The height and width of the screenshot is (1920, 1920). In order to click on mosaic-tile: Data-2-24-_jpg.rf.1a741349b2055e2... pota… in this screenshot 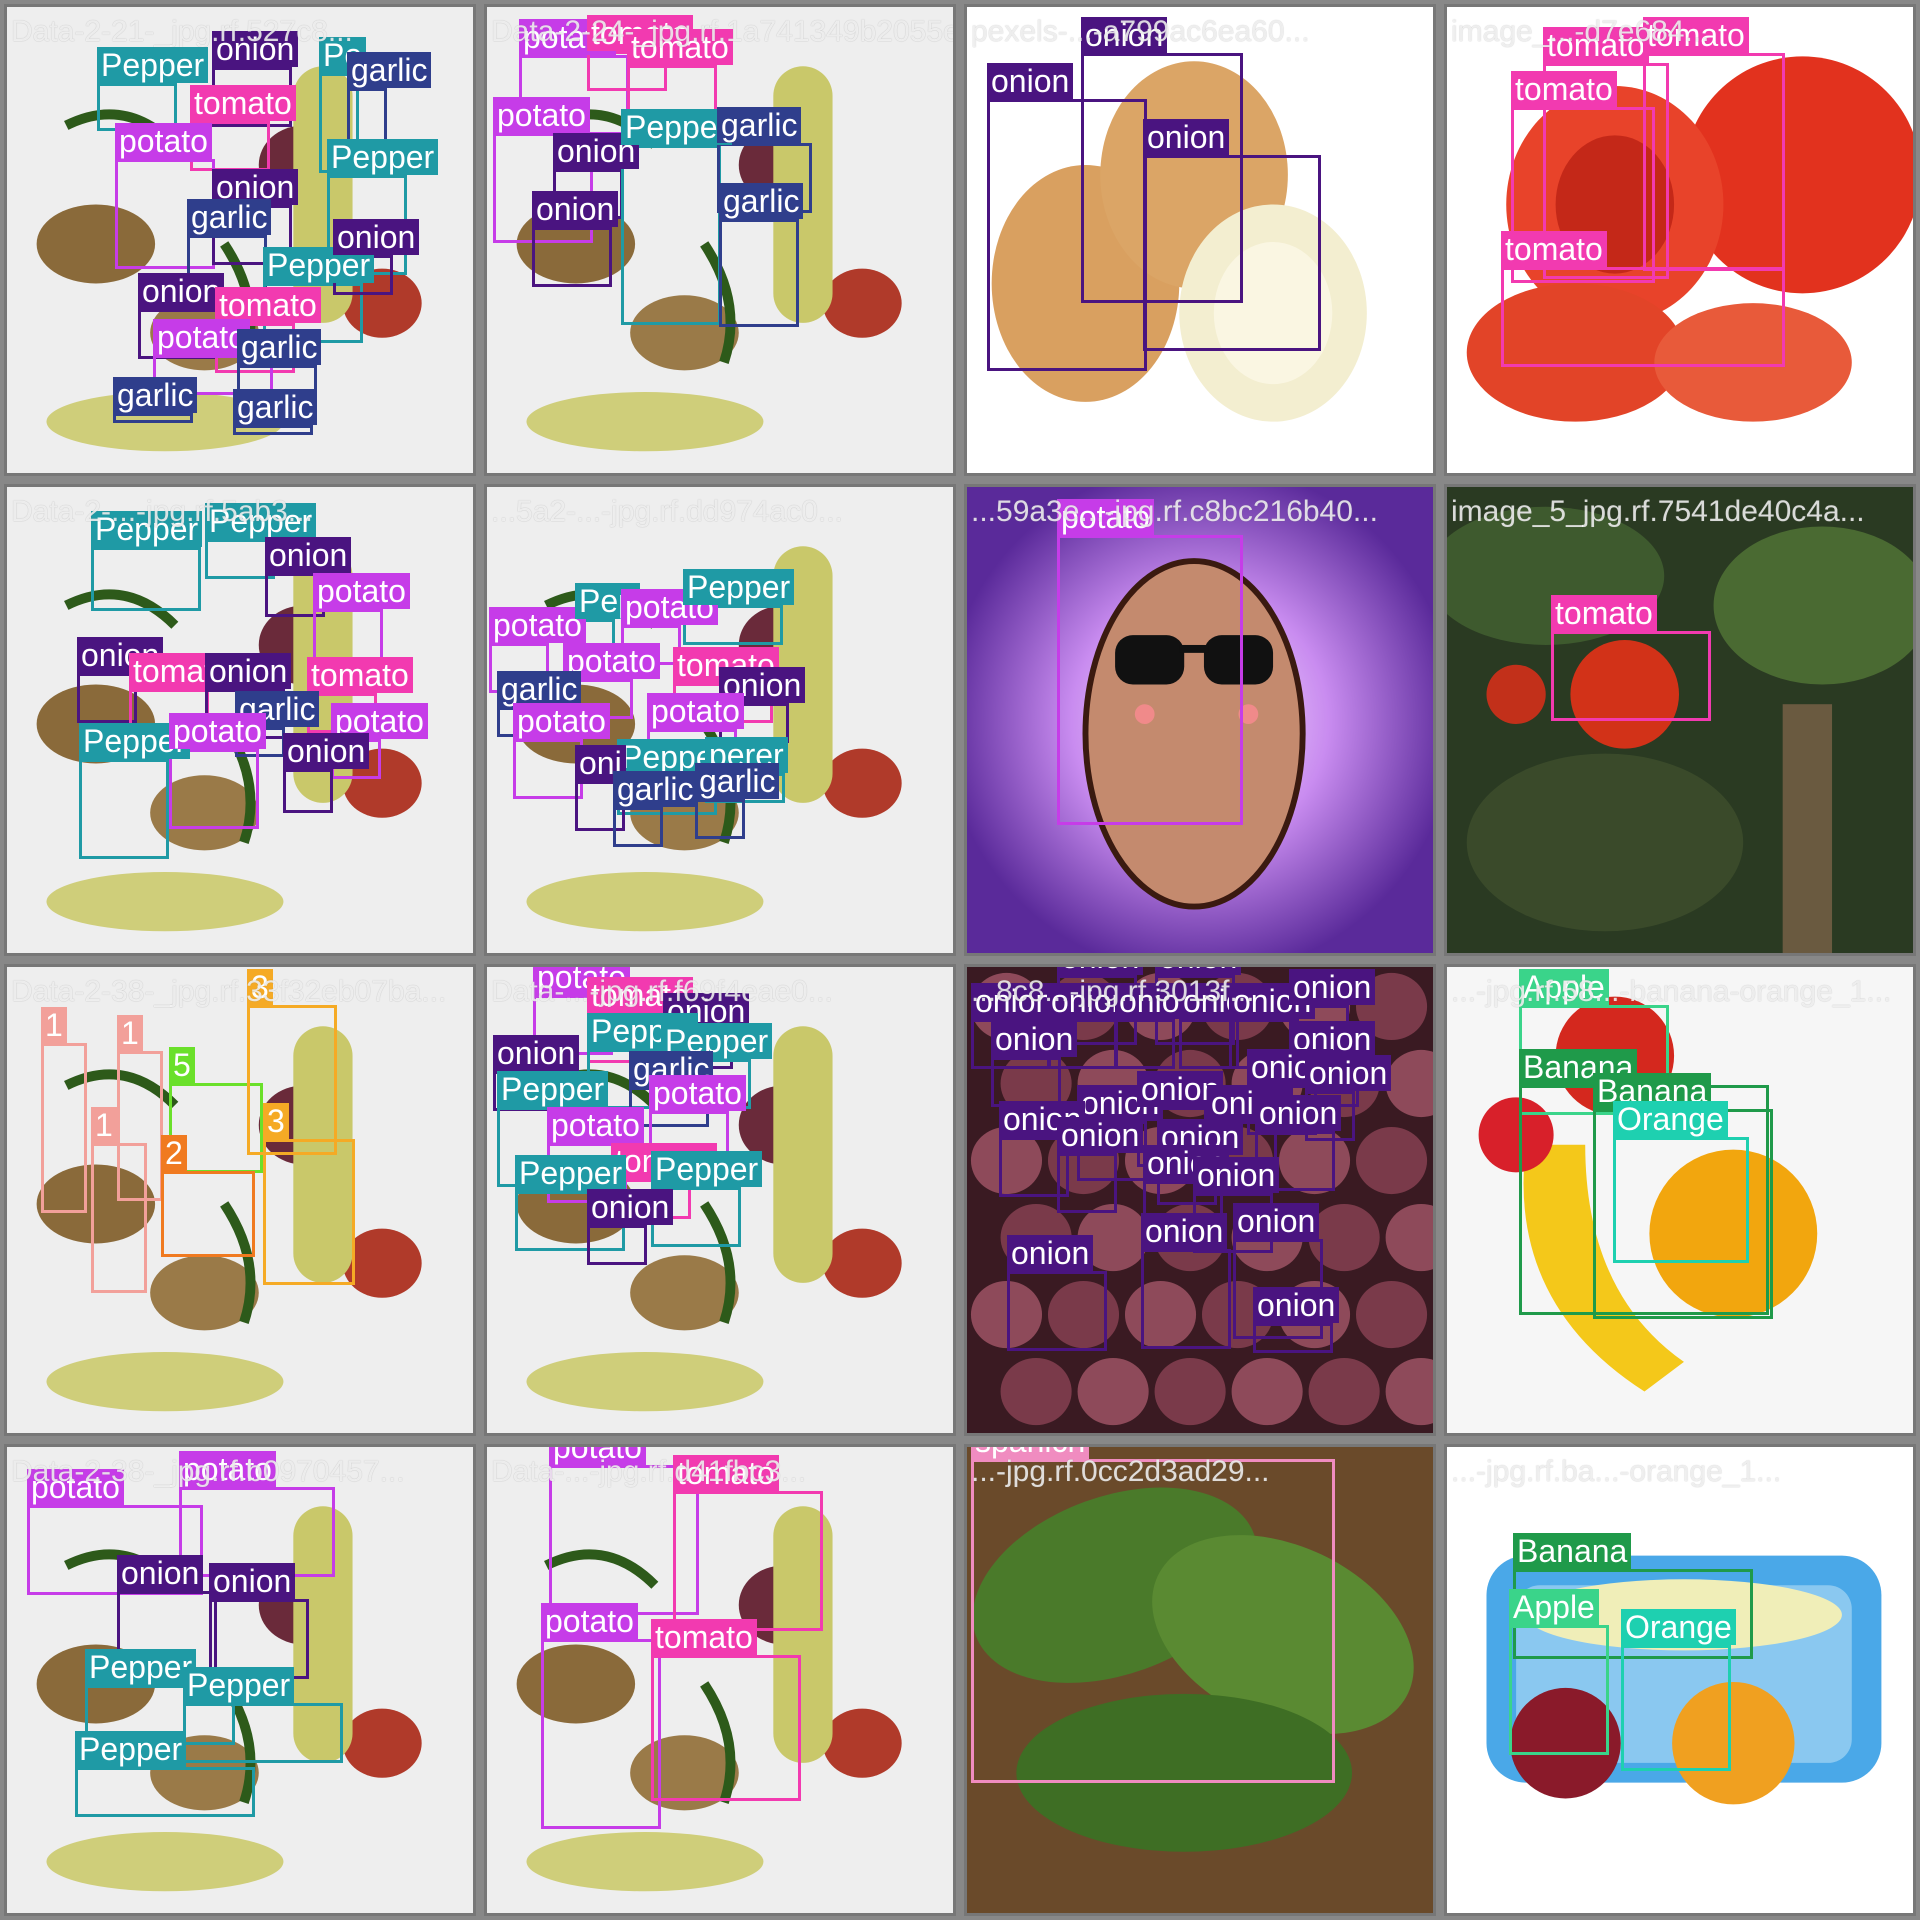, I will do `click(720, 240)`.